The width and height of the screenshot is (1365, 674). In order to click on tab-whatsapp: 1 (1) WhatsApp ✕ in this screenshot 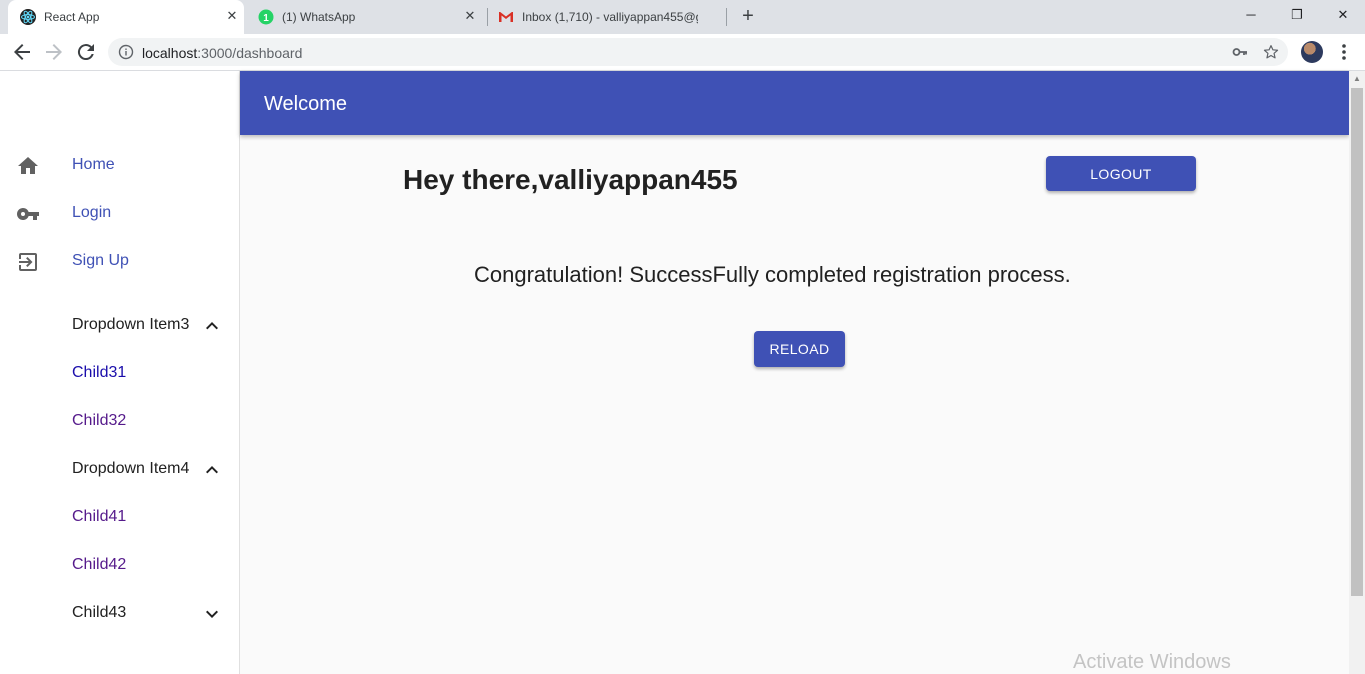, I will do `click(366, 17)`.